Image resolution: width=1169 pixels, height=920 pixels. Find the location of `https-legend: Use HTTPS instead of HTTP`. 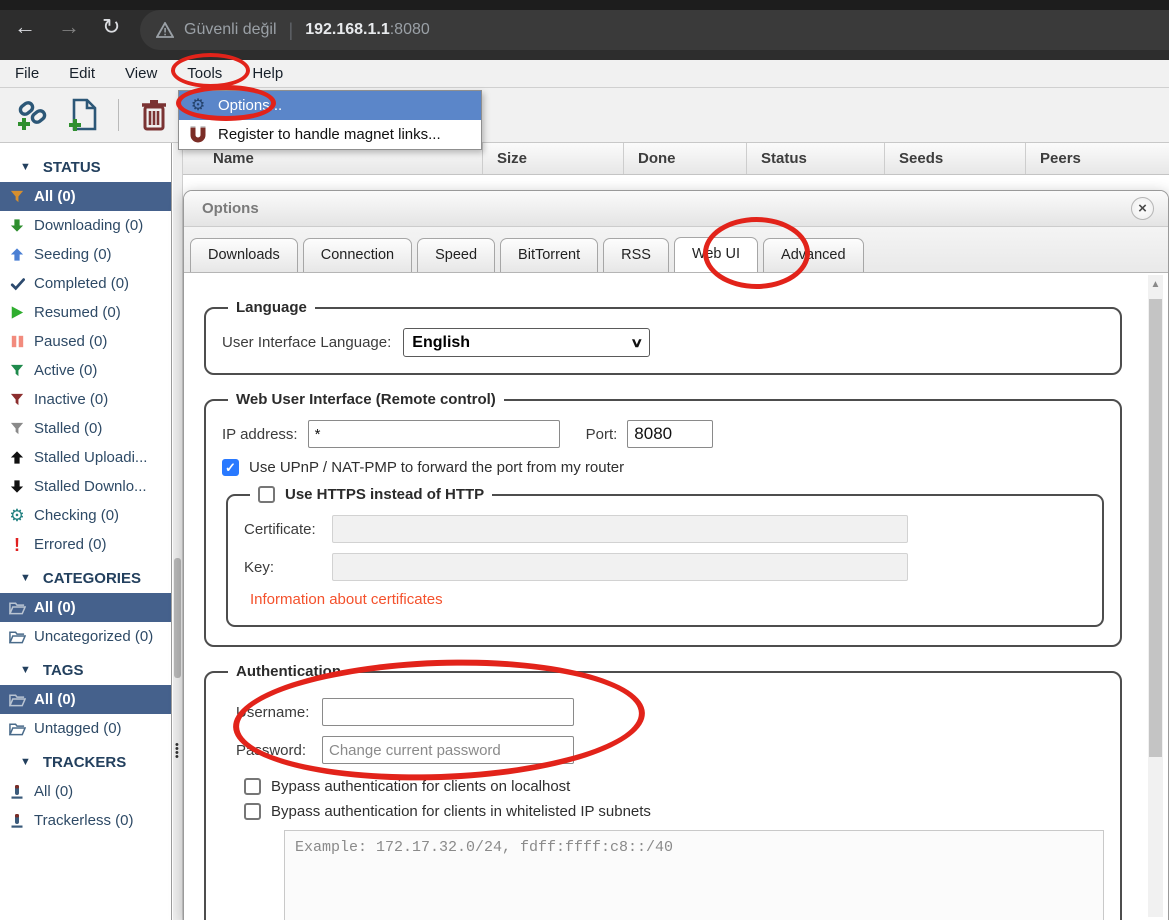

https-legend: Use HTTPS instead of HTTP is located at coordinates (371, 494).